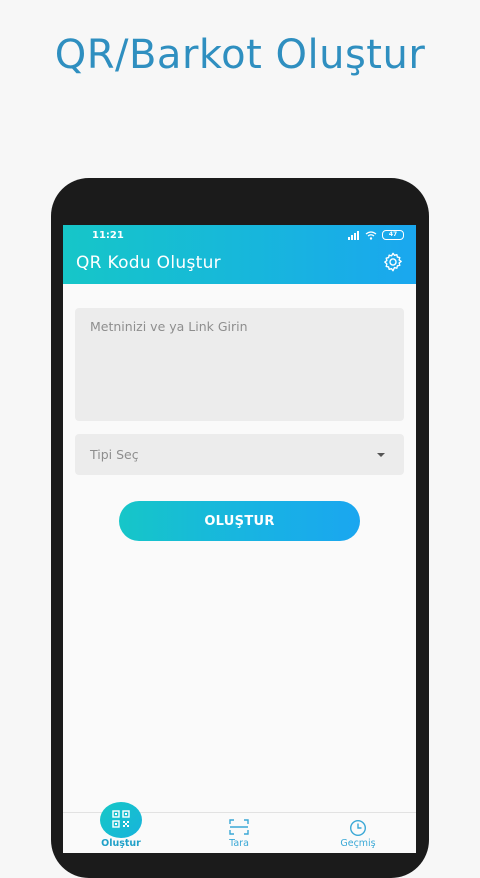  Describe the element at coordinates (114, 454) in the screenshot. I see `type-select-value: Tipi Seç` at that location.